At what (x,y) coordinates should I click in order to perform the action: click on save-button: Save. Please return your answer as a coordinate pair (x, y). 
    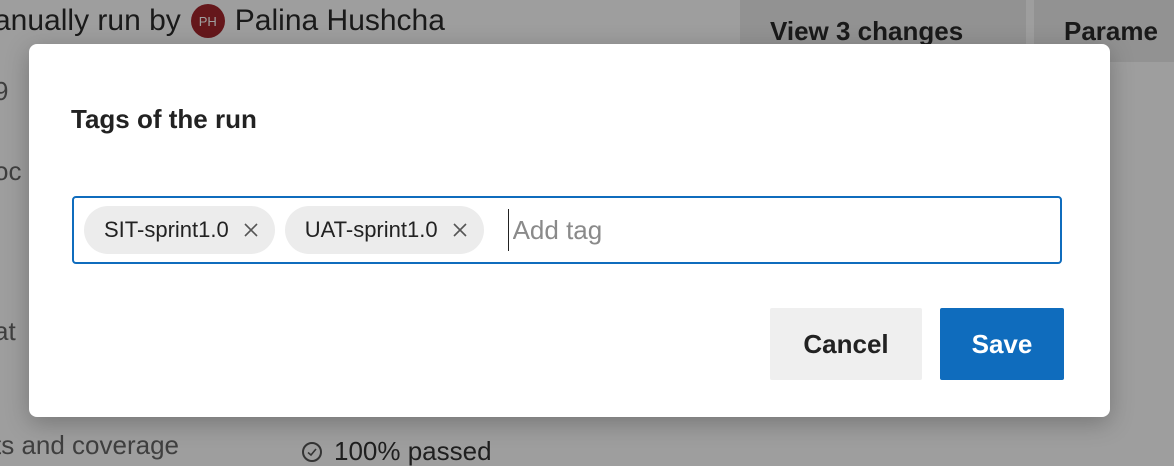
    Looking at the image, I should click on (1002, 344).